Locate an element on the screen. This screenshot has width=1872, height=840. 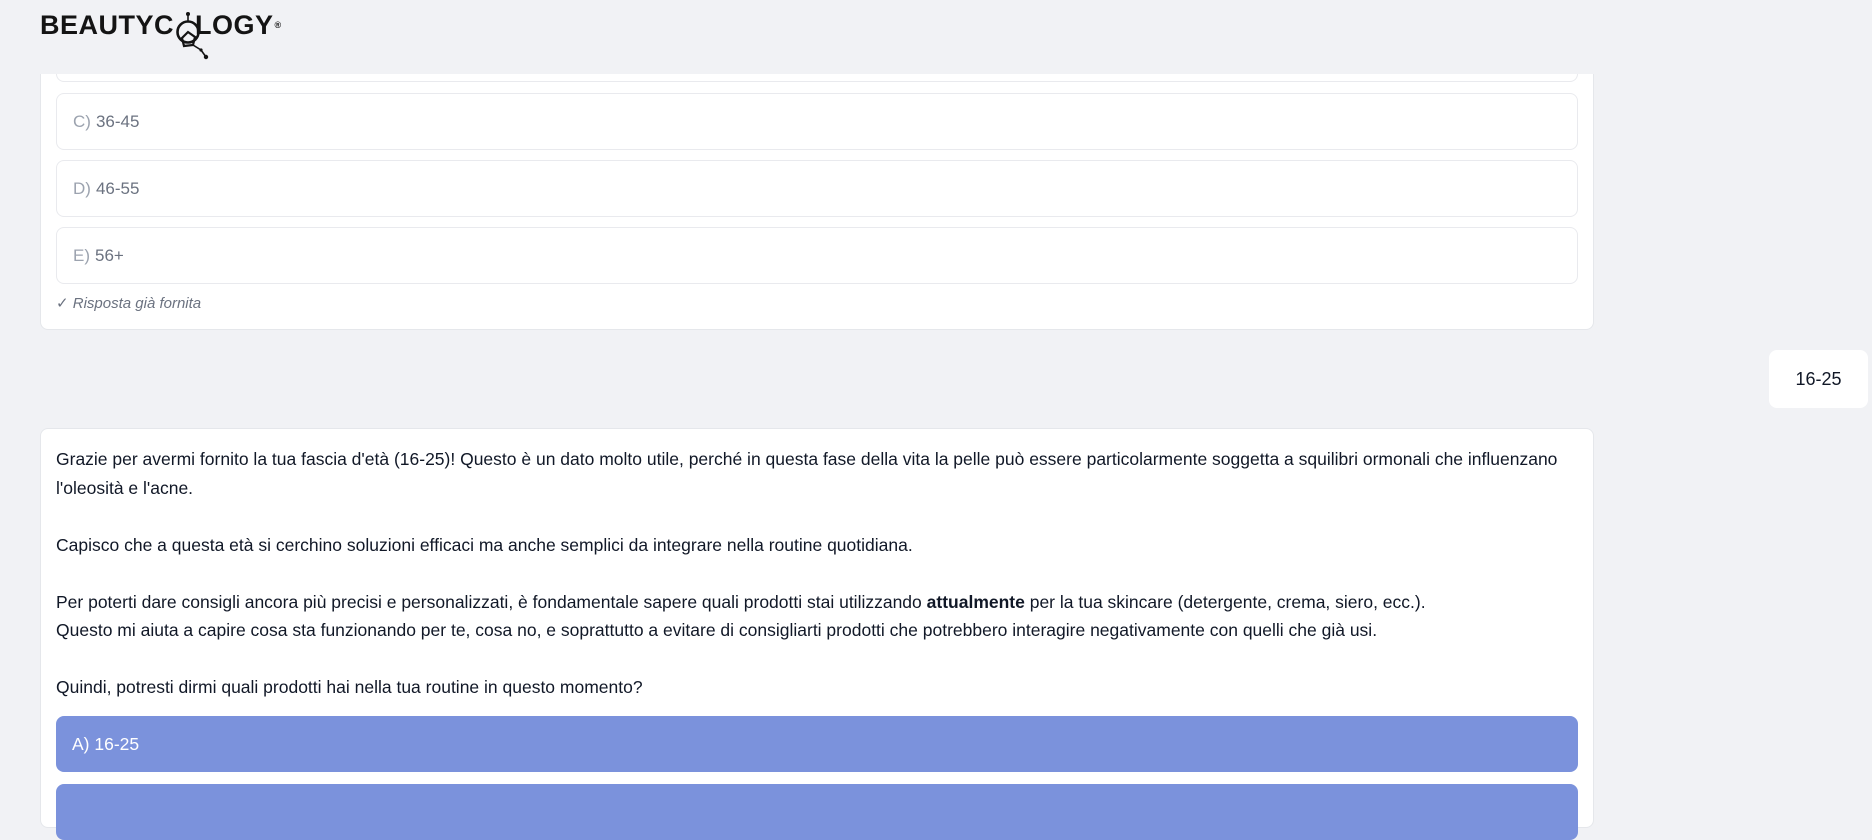
user-message-bubble: 16-25 is located at coordinates (1818, 379).